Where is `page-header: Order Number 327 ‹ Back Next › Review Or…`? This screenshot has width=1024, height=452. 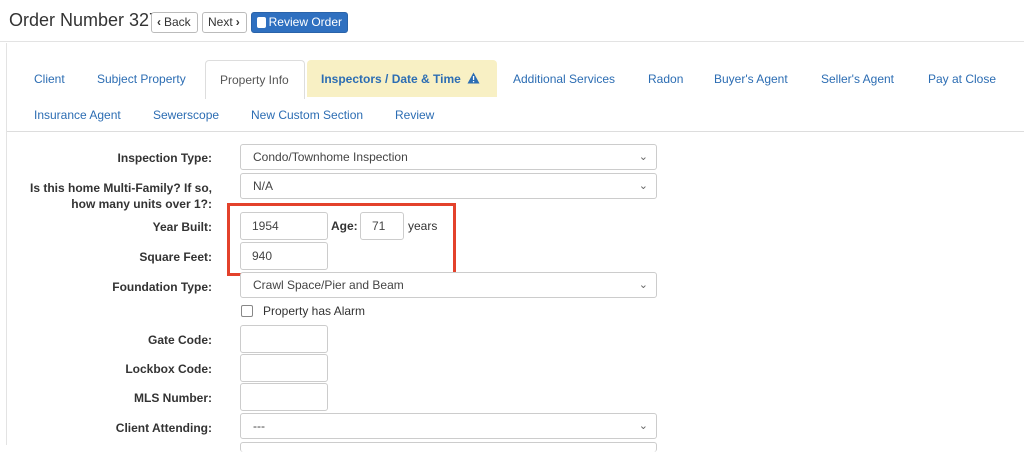
page-header: Order Number 327 ‹ Back Next › Review Or… is located at coordinates (512, 21).